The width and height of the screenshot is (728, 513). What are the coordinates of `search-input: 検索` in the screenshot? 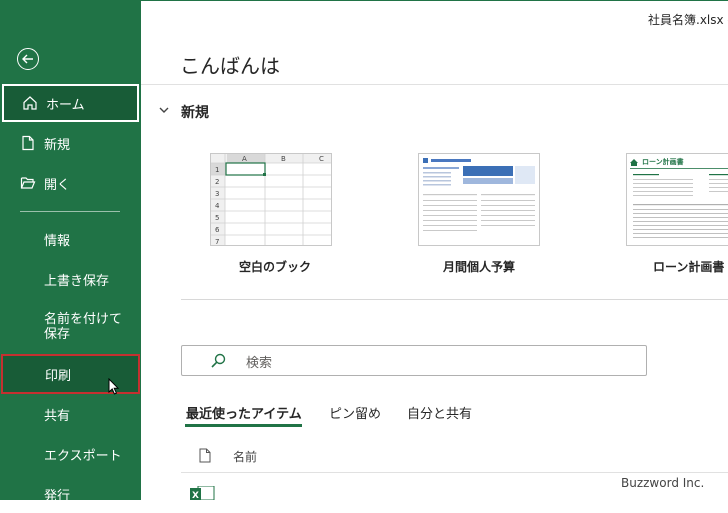 It's located at (414, 360).